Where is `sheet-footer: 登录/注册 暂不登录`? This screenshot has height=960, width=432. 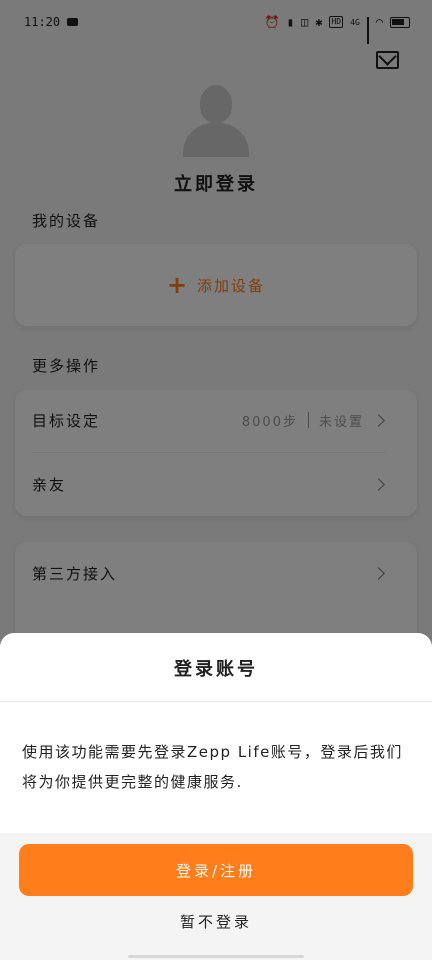 sheet-footer: 登录/注册 暂不登录 is located at coordinates (216, 896).